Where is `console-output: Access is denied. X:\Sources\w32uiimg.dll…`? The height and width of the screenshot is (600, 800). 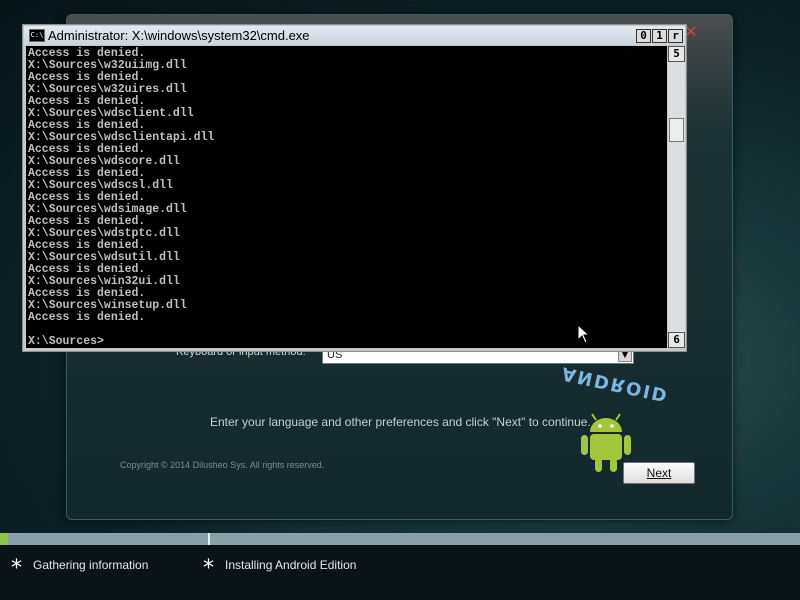
console-output: Access is denied. X:\Sources\w32uiimg.dll… is located at coordinates (121, 186).